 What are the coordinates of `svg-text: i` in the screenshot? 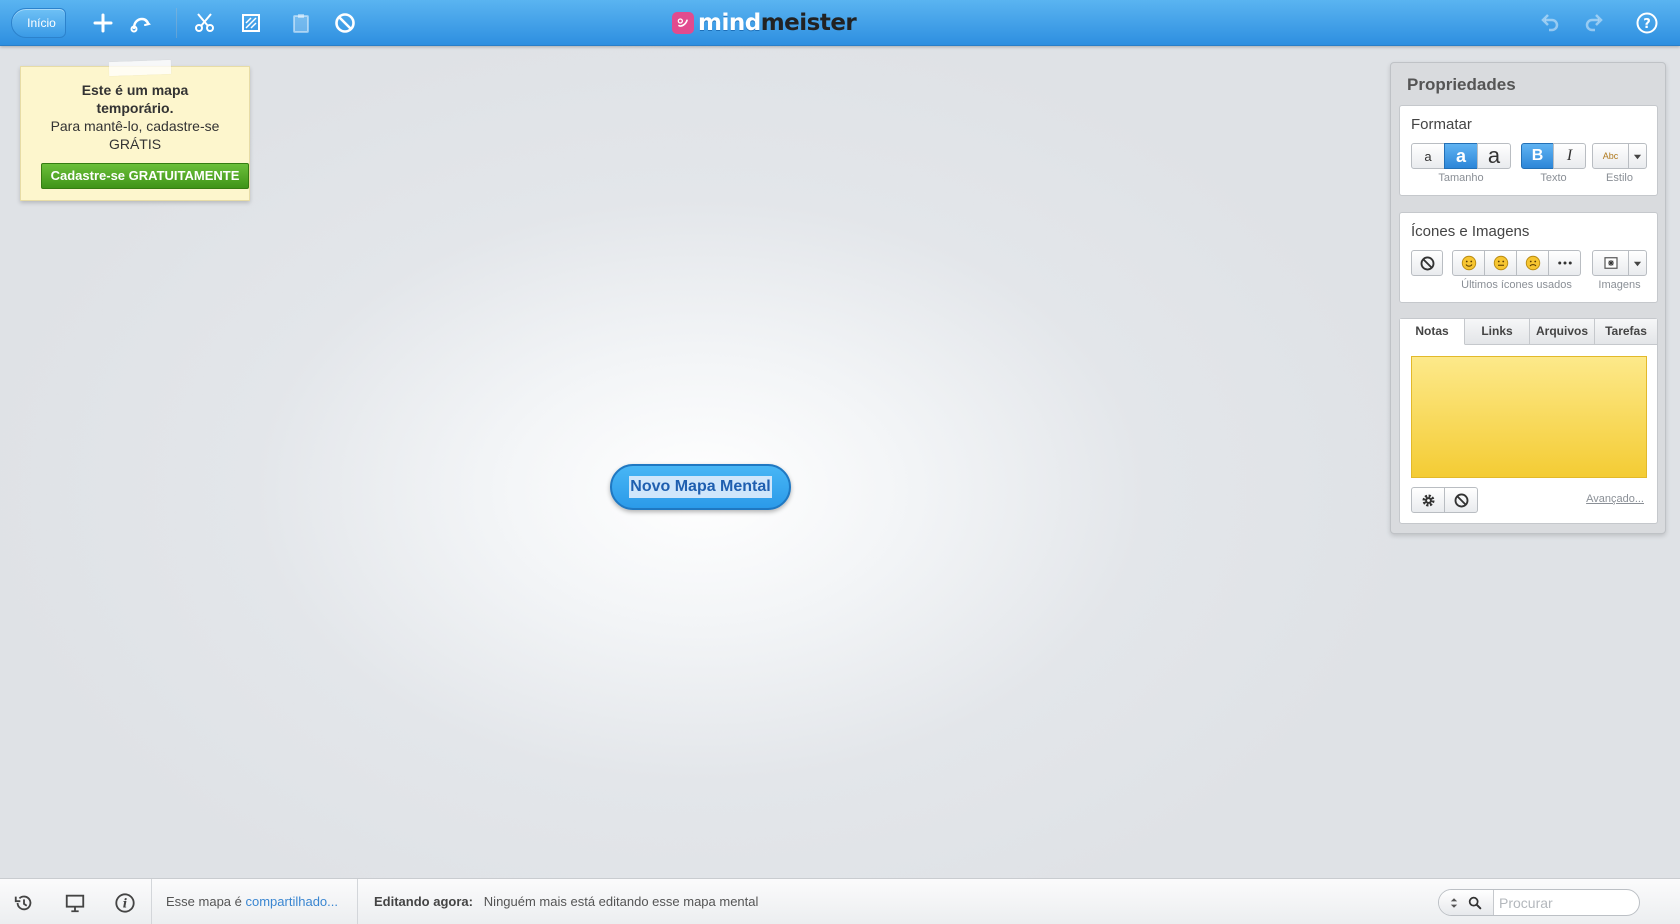 It's located at (125, 904).